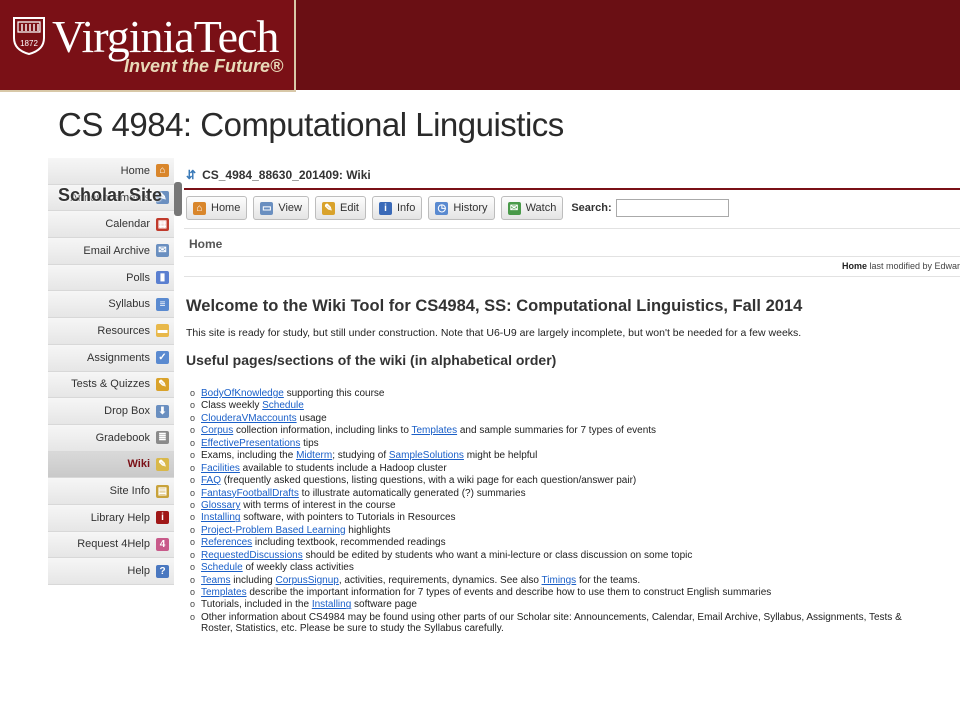 The height and width of the screenshot is (720, 960). I want to click on list-text: of weekly class activities, so click(298, 568).